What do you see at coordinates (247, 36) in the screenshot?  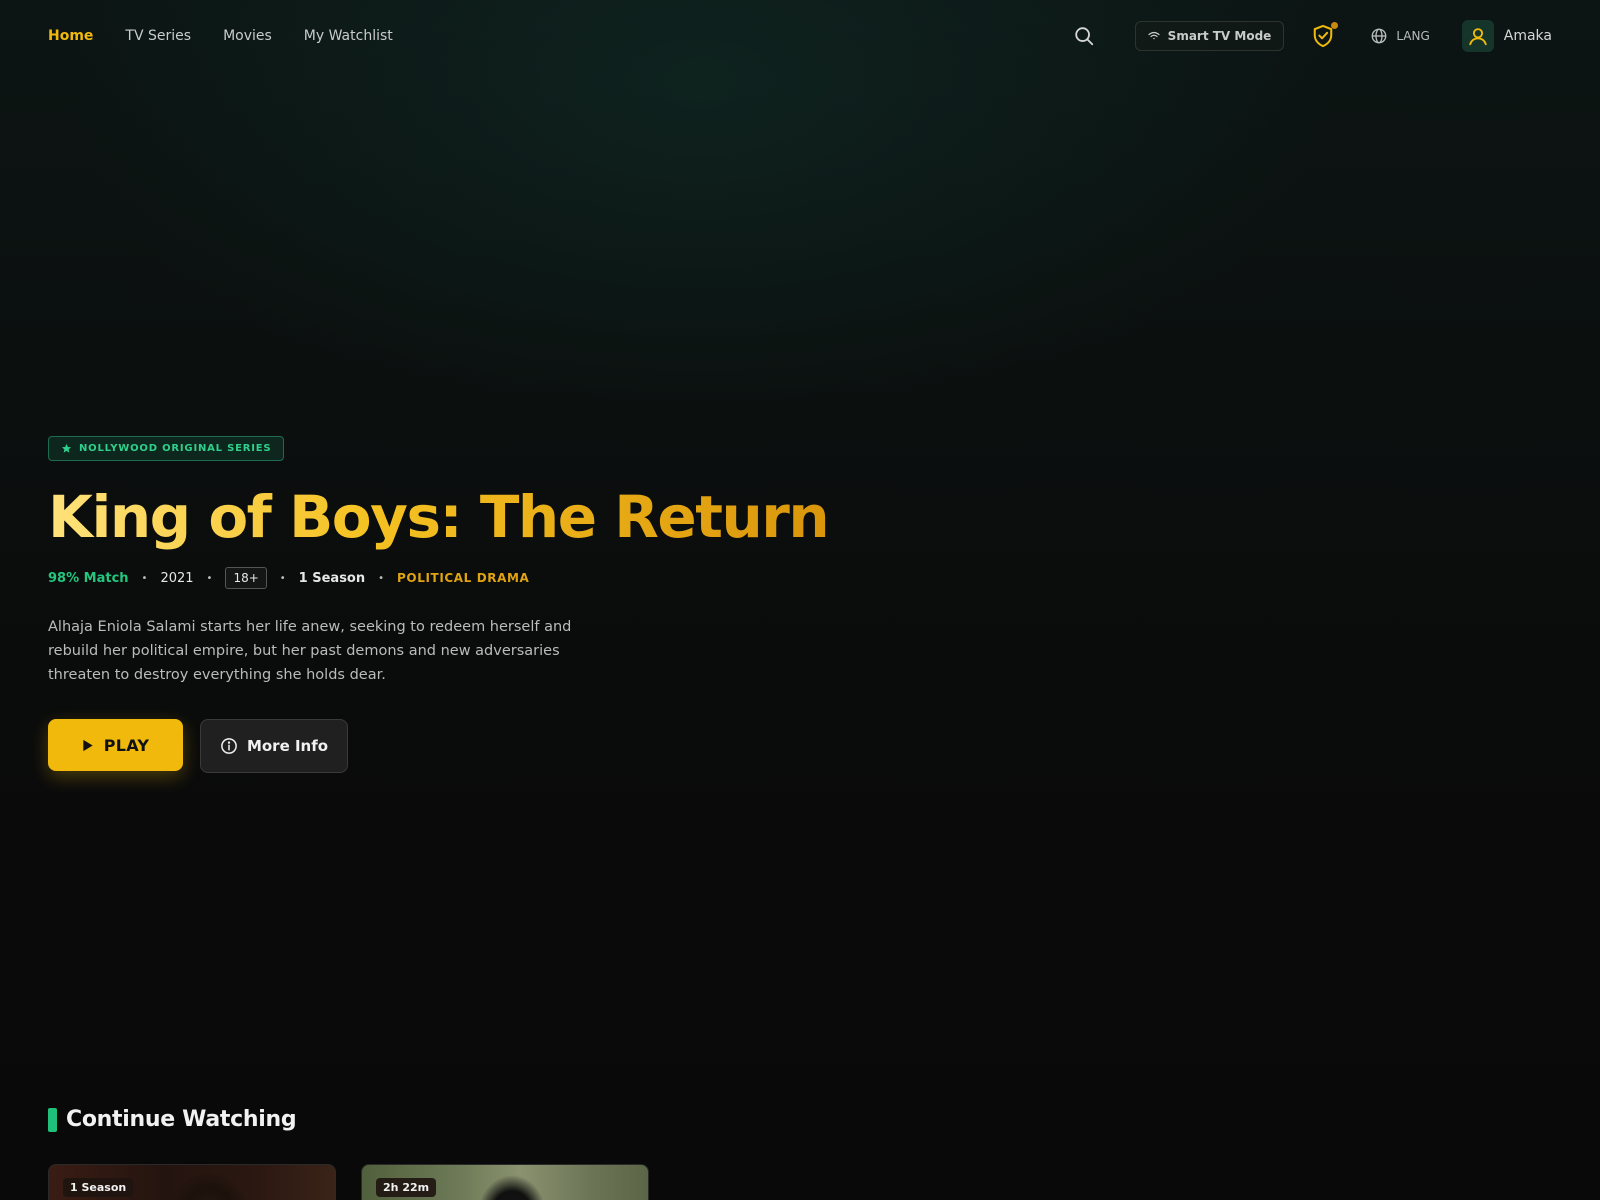 I see `nav-item-movies: Movies` at bounding box center [247, 36].